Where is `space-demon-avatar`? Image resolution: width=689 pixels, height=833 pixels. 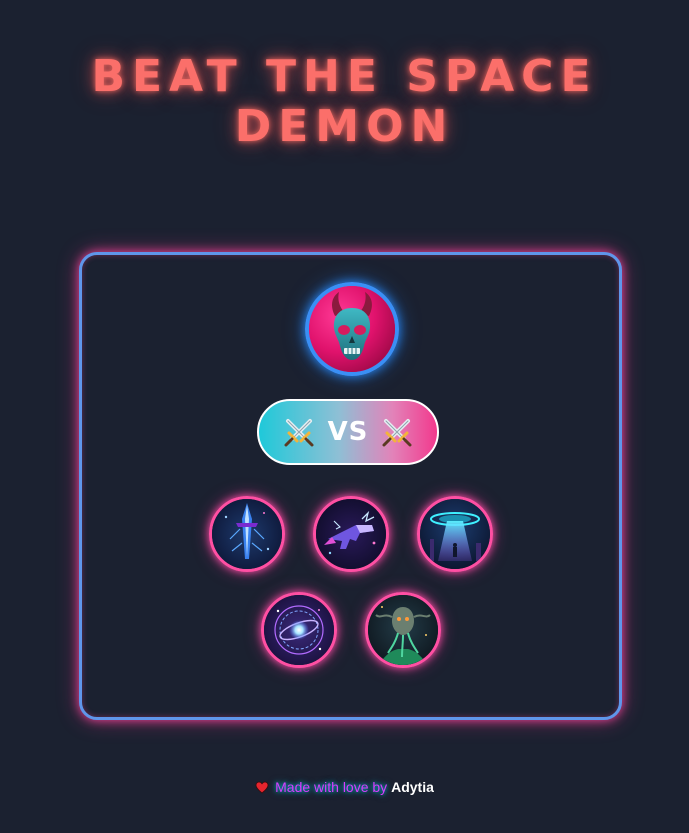
space-demon-avatar is located at coordinates (352, 329).